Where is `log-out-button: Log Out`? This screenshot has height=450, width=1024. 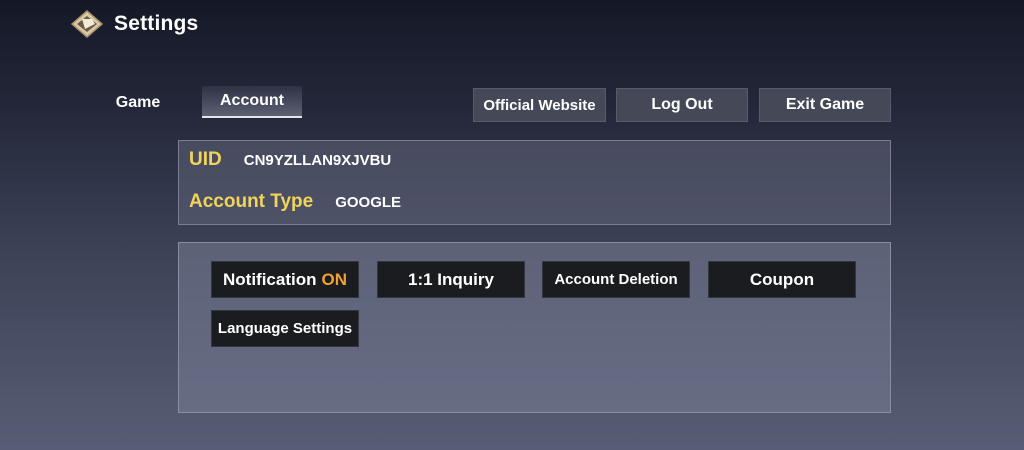
log-out-button: Log Out is located at coordinates (682, 105).